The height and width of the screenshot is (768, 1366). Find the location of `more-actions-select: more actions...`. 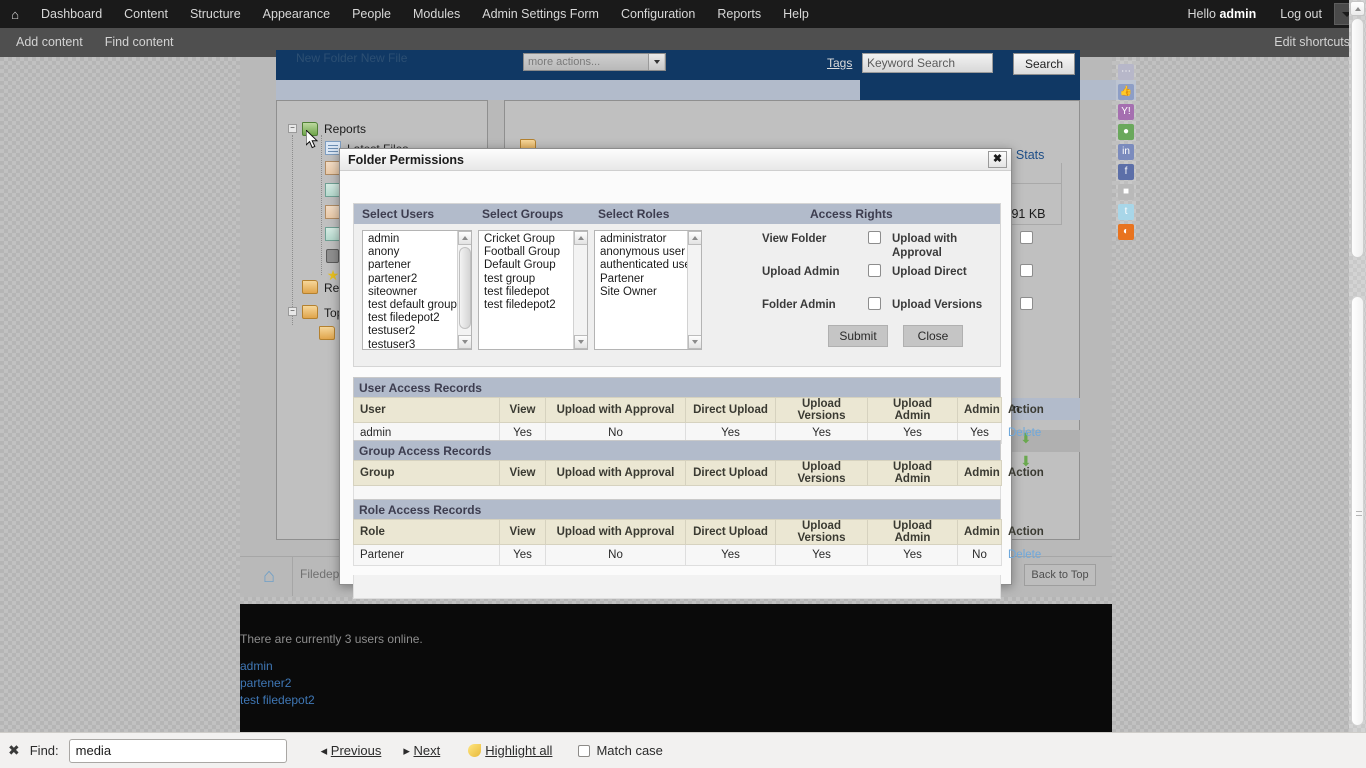

more-actions-select: more actions... is located at coordinates (594, 62).